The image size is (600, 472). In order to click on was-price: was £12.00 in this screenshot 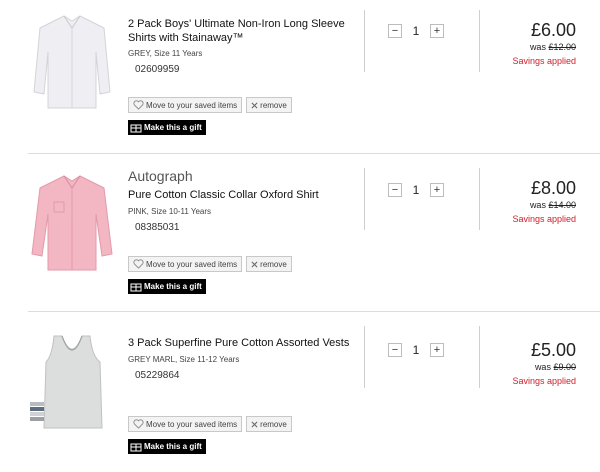, I will do `click(552, 47)`.